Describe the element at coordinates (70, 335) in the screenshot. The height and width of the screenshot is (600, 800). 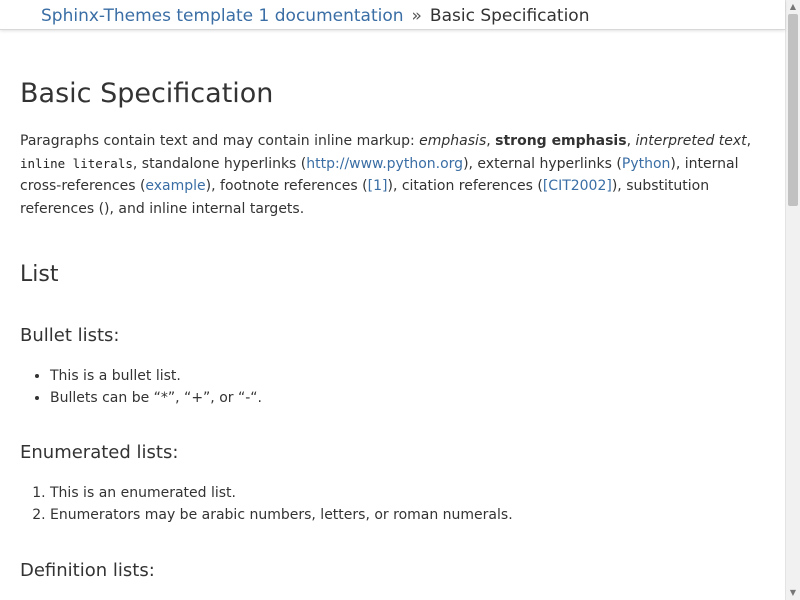
I see `bullet-lists-heading: Bullet lists:` at that location.